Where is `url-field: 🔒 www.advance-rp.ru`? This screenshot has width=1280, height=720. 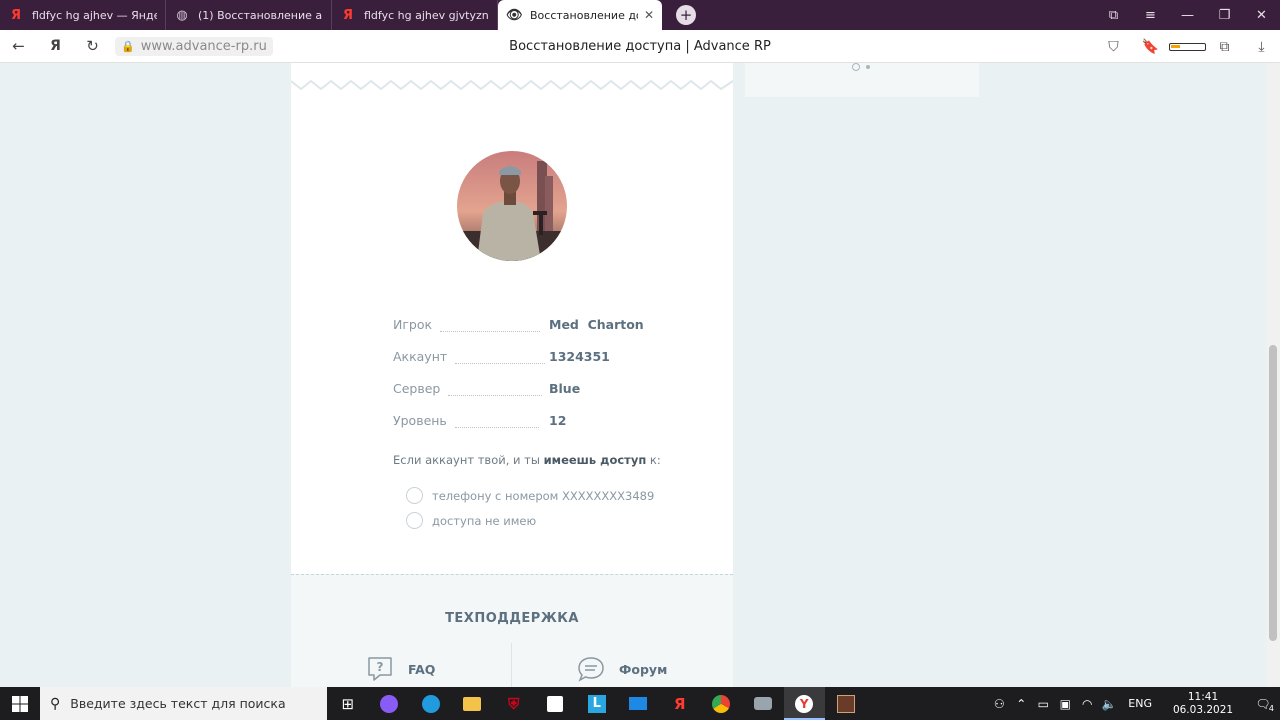 url-field: 🔒 www.advance-rp.ru is located at coordinates (194, 46).